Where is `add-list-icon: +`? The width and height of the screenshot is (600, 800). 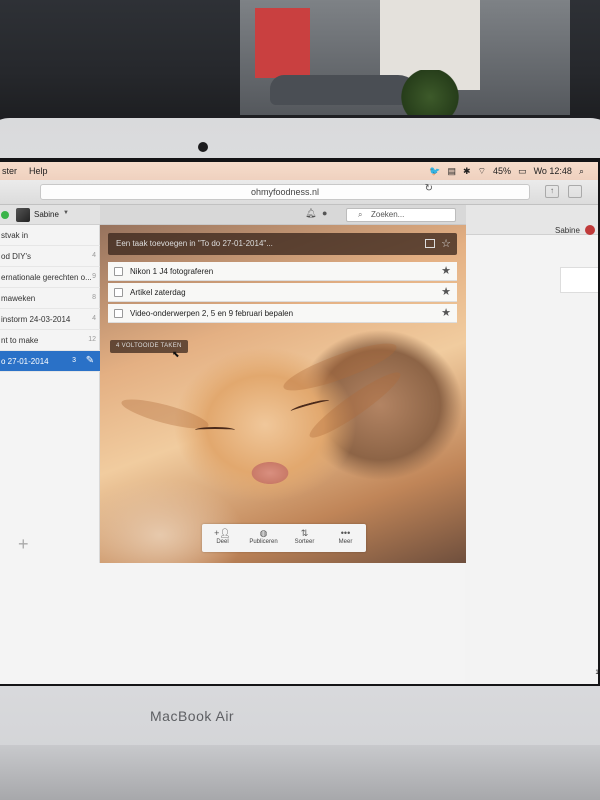
add-list-icon: + is located at coordinates (23, 544).